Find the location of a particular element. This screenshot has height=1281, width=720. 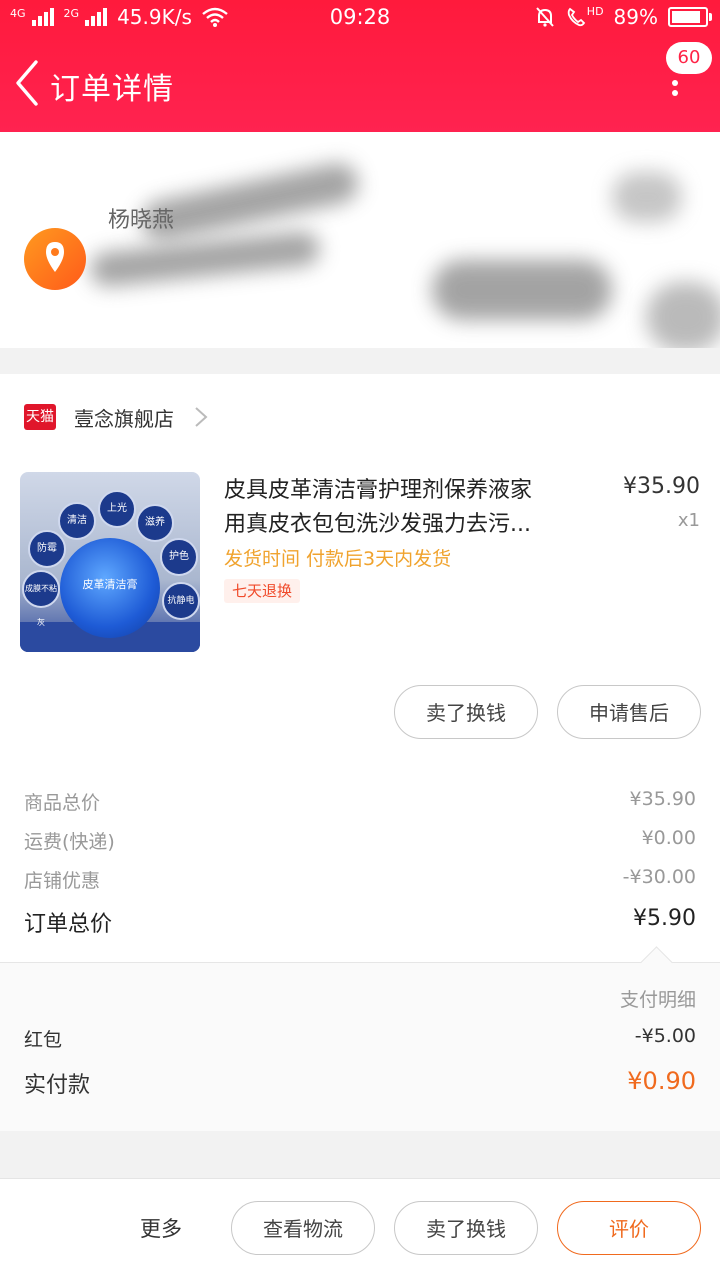

page-title: 订单详情 is located at coordinates (112, 89).